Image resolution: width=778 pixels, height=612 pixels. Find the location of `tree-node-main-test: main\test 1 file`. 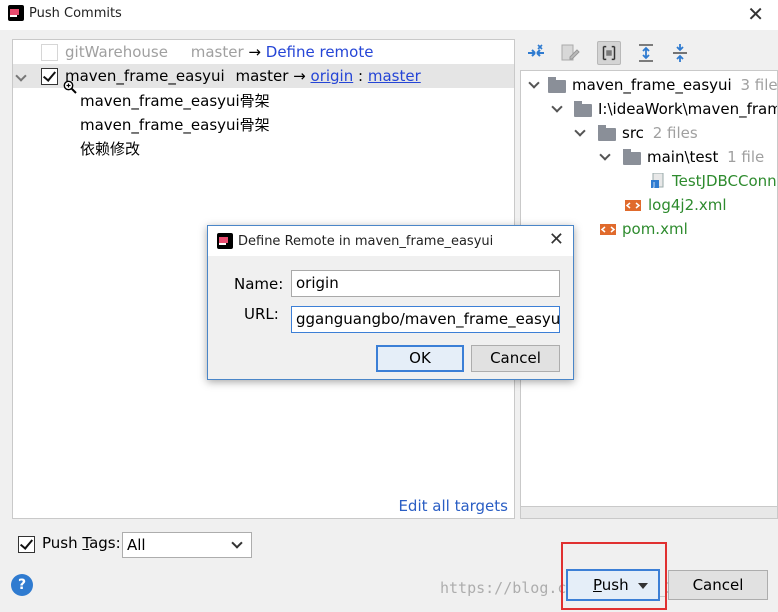

tree-node-main-test: main\test 1 file is located at coordinates (705, 157).